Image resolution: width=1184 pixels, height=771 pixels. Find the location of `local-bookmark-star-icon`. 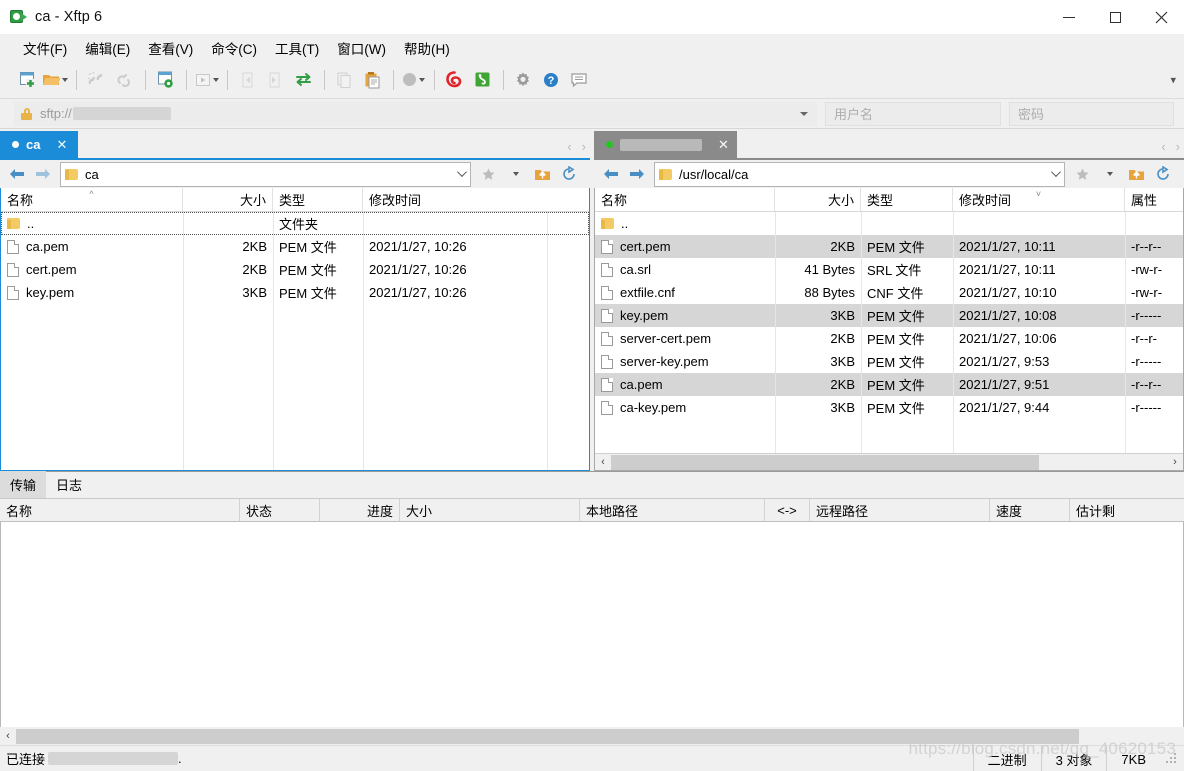

local-bookmark-star-icon is located at coordinates (488, 174).